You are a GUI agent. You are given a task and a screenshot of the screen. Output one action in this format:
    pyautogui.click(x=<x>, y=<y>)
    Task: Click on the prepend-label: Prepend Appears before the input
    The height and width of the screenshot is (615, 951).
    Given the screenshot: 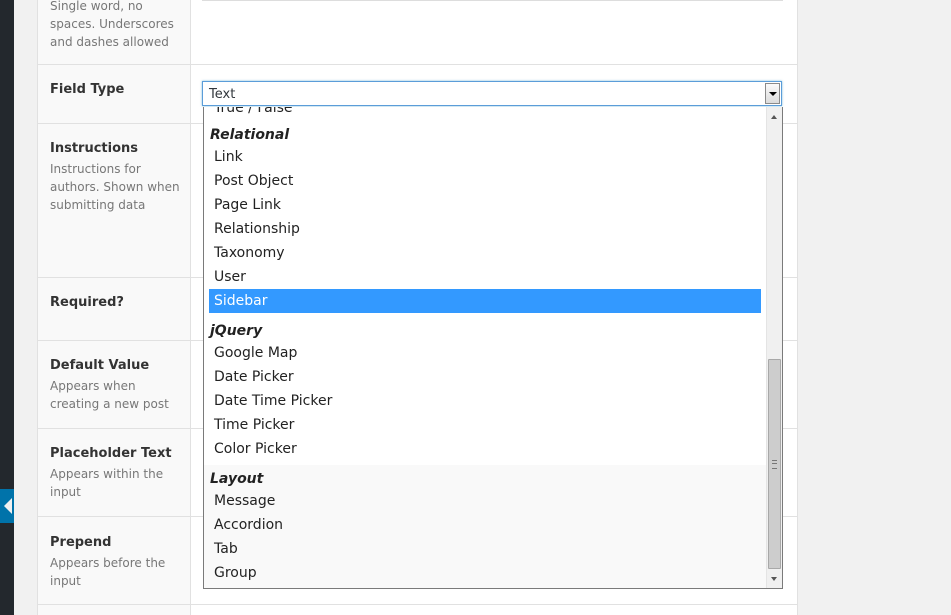 What is the action you would take?
    pyautogui.click(x=115, y=562)
    